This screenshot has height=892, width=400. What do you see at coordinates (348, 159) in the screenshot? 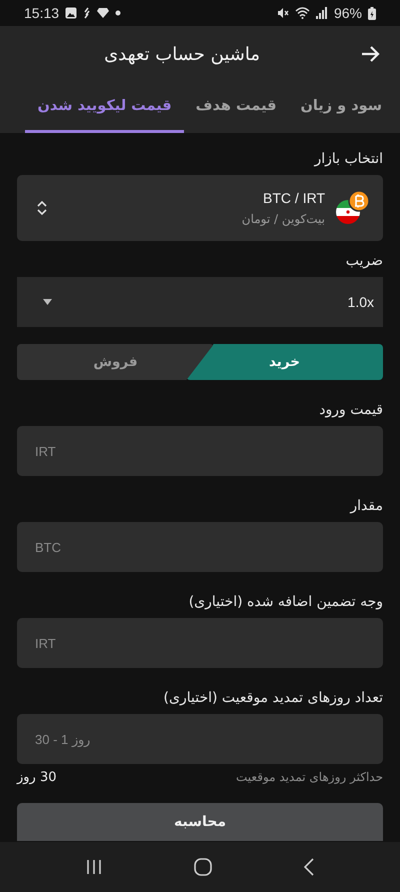
I see `field-label: انتخاب بازار` at bounding box center [348, 159].